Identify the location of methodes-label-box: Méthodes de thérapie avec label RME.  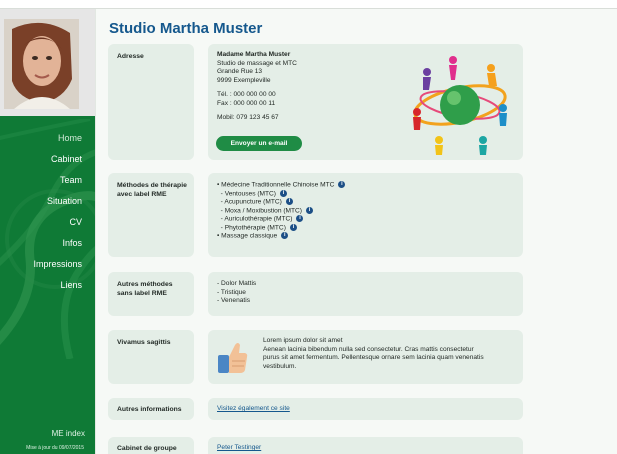
(151, 215).